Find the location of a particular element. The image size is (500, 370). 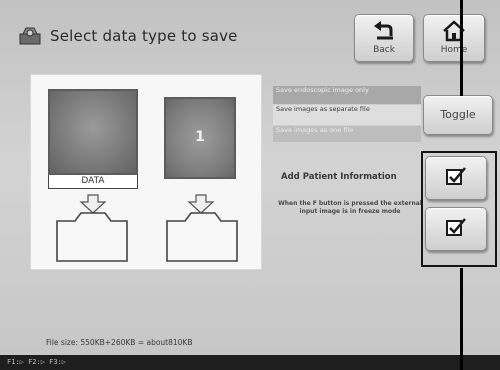

add-patient-info-checkbox is located at coordinates (456, 178).